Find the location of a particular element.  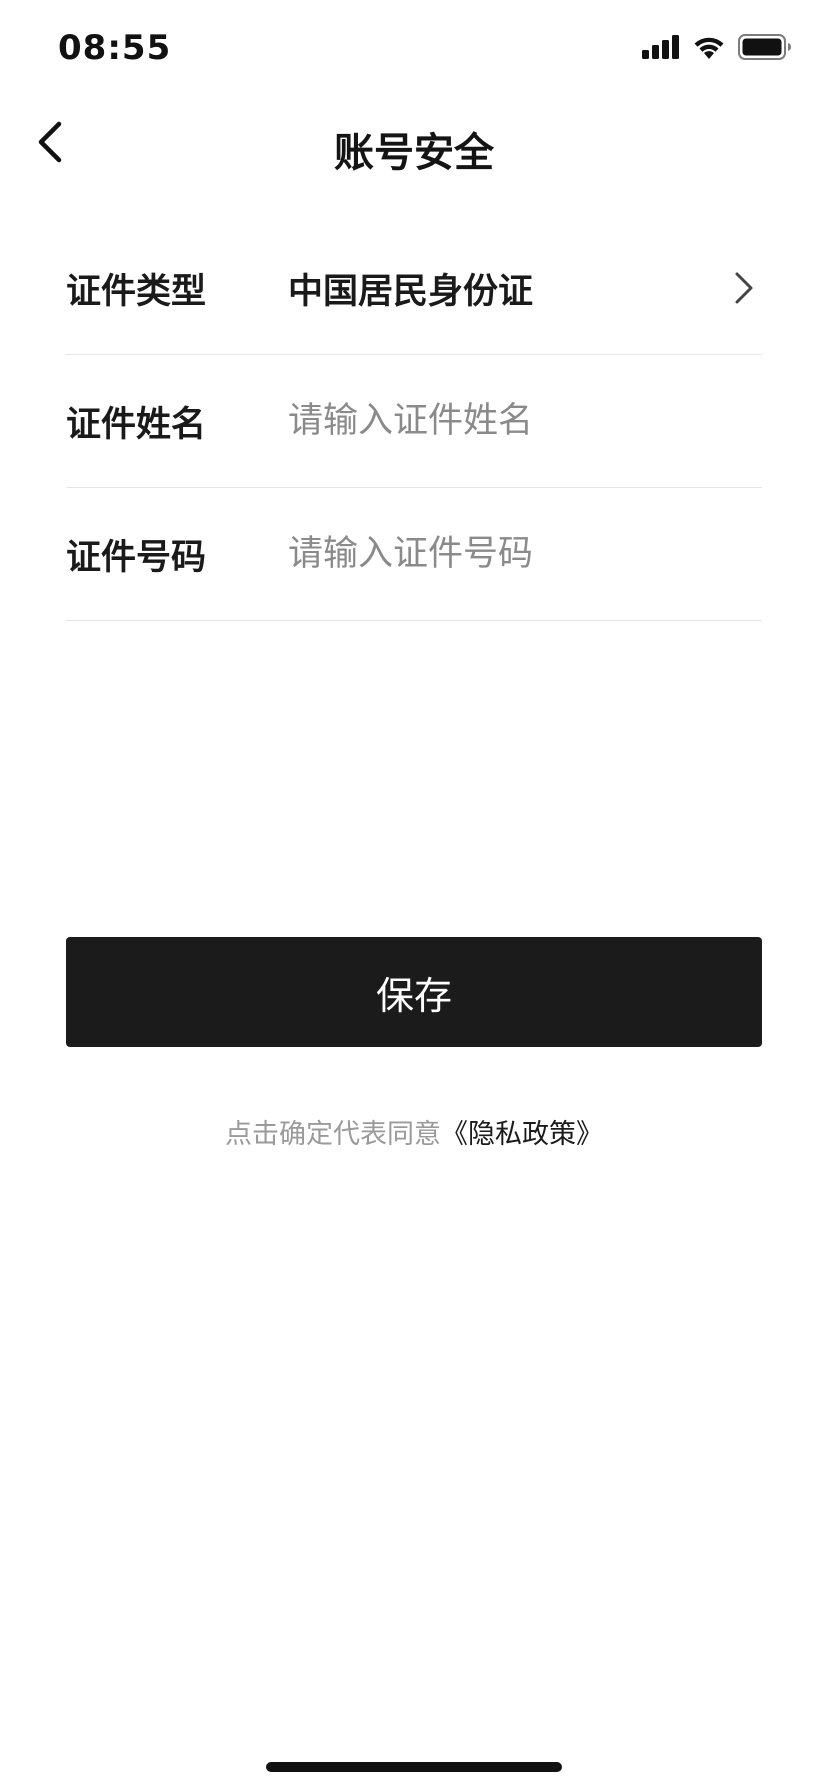

signal-icon is located at coordinates (661, 49).